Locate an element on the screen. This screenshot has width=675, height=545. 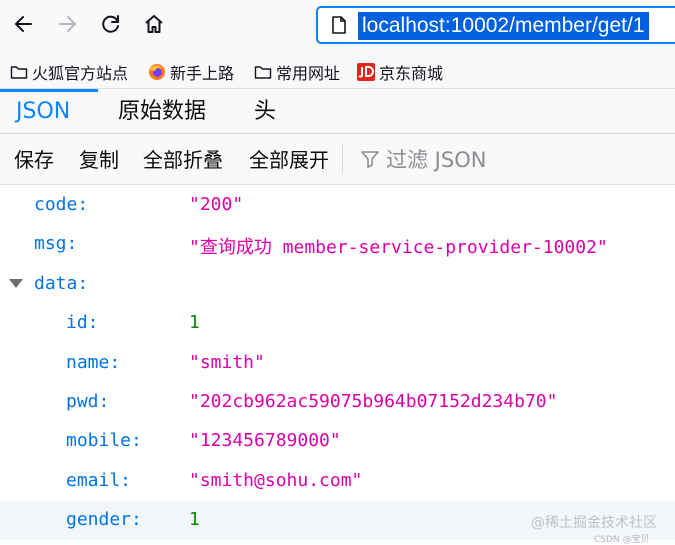
bookmarks-toolbar: 火狐官方站点 新手上路 常用网址 京东商城 is located at coordinates (337, 71).